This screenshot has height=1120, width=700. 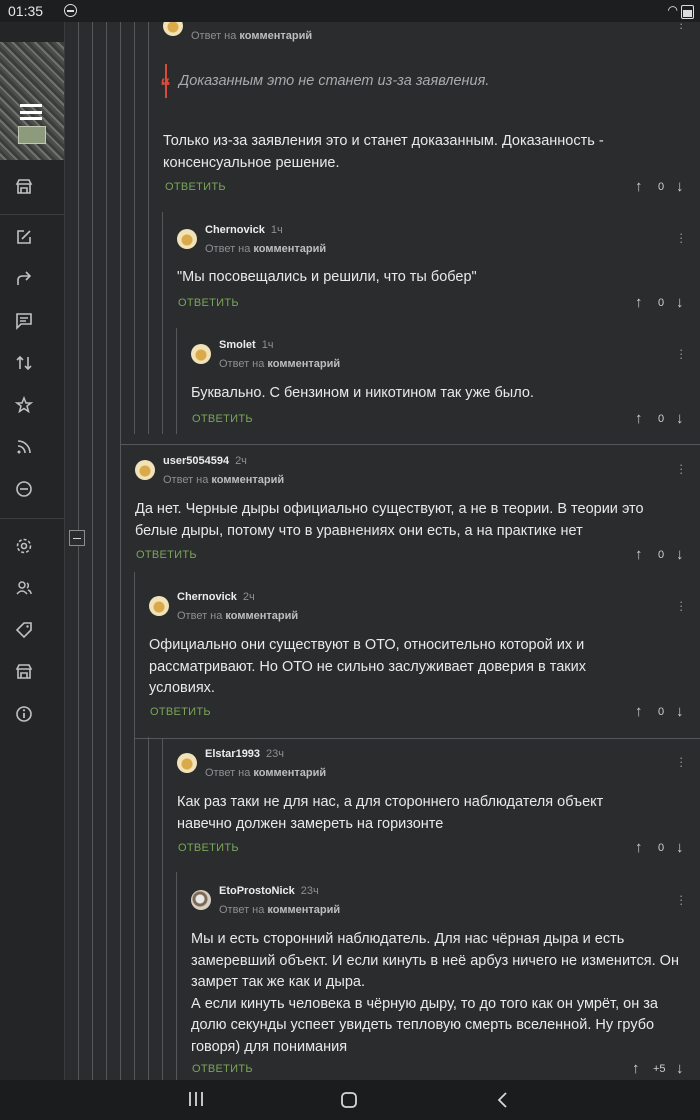 What do you see at coordinates (26, 11) in the screenshot?
I see `clock: 01:35` at bounding box center [26, 11].